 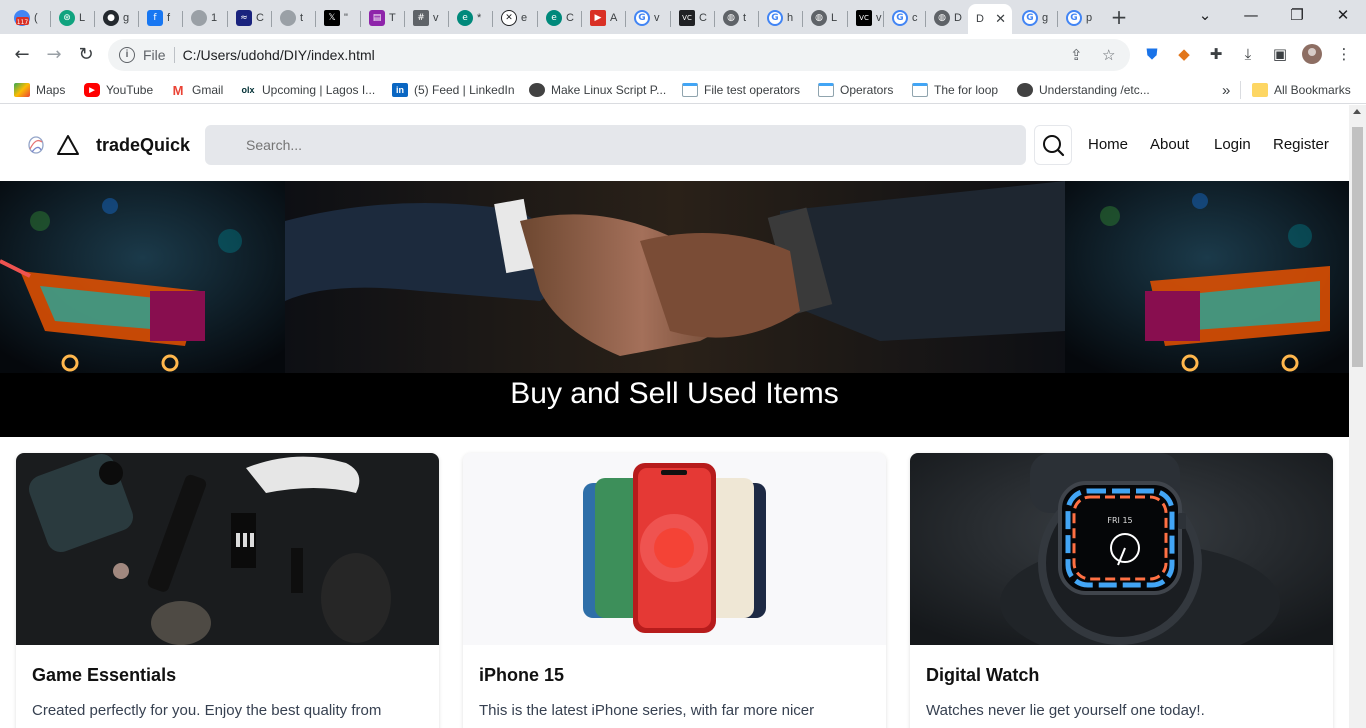 I want to click on tab: ● g, so click(x=117, y=18).